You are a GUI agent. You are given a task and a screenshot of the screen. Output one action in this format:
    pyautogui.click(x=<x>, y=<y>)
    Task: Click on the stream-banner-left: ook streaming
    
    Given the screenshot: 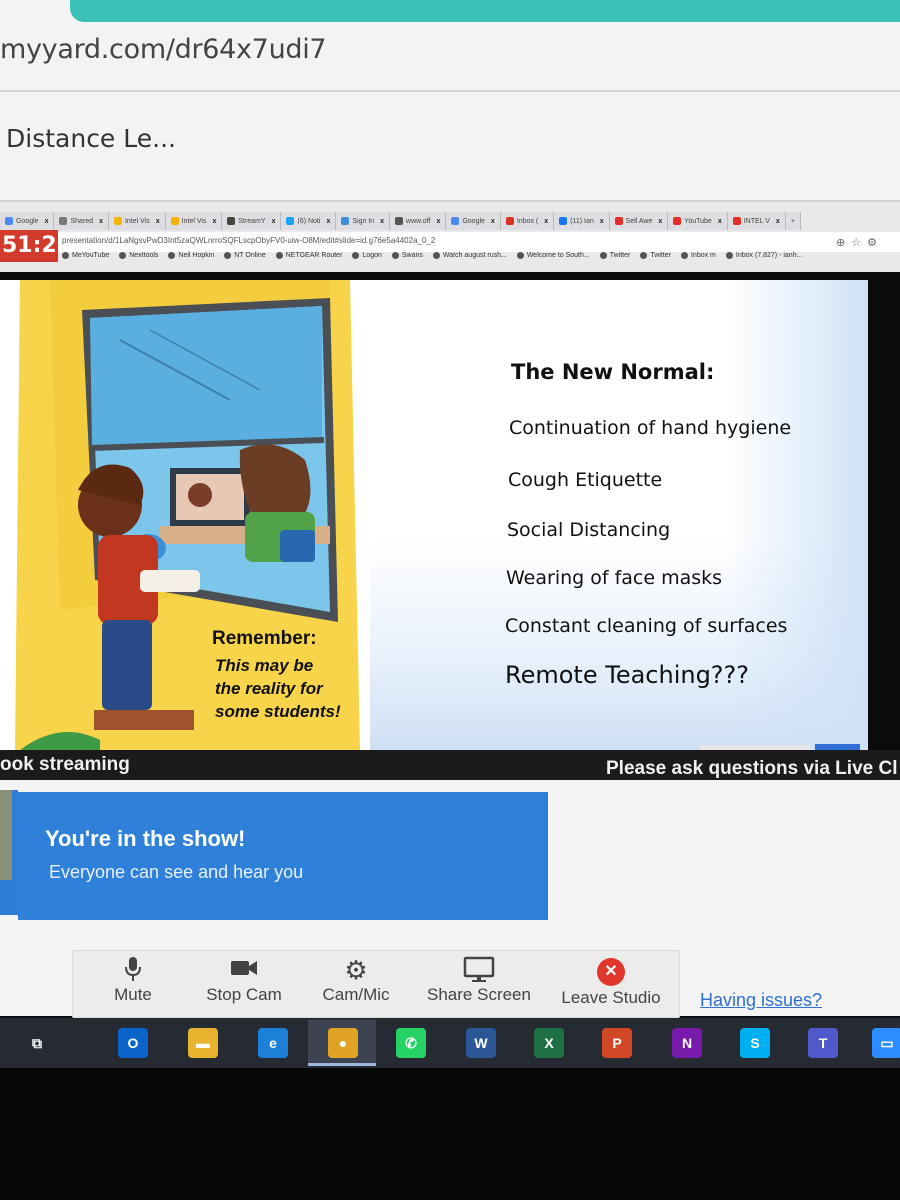 What is the action you would take?
    pyautogui.click(x=65, y=764)
    